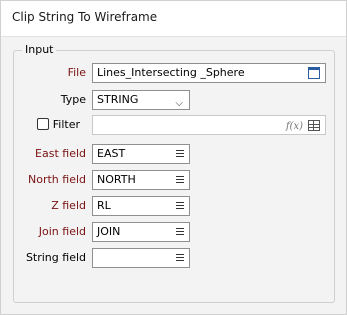 The height and width of the screenshot is (315, 347). Describe the element at coordinates (141, 100) in the screenshot. I see `type-dropdown: STRING ⌵` at that location.